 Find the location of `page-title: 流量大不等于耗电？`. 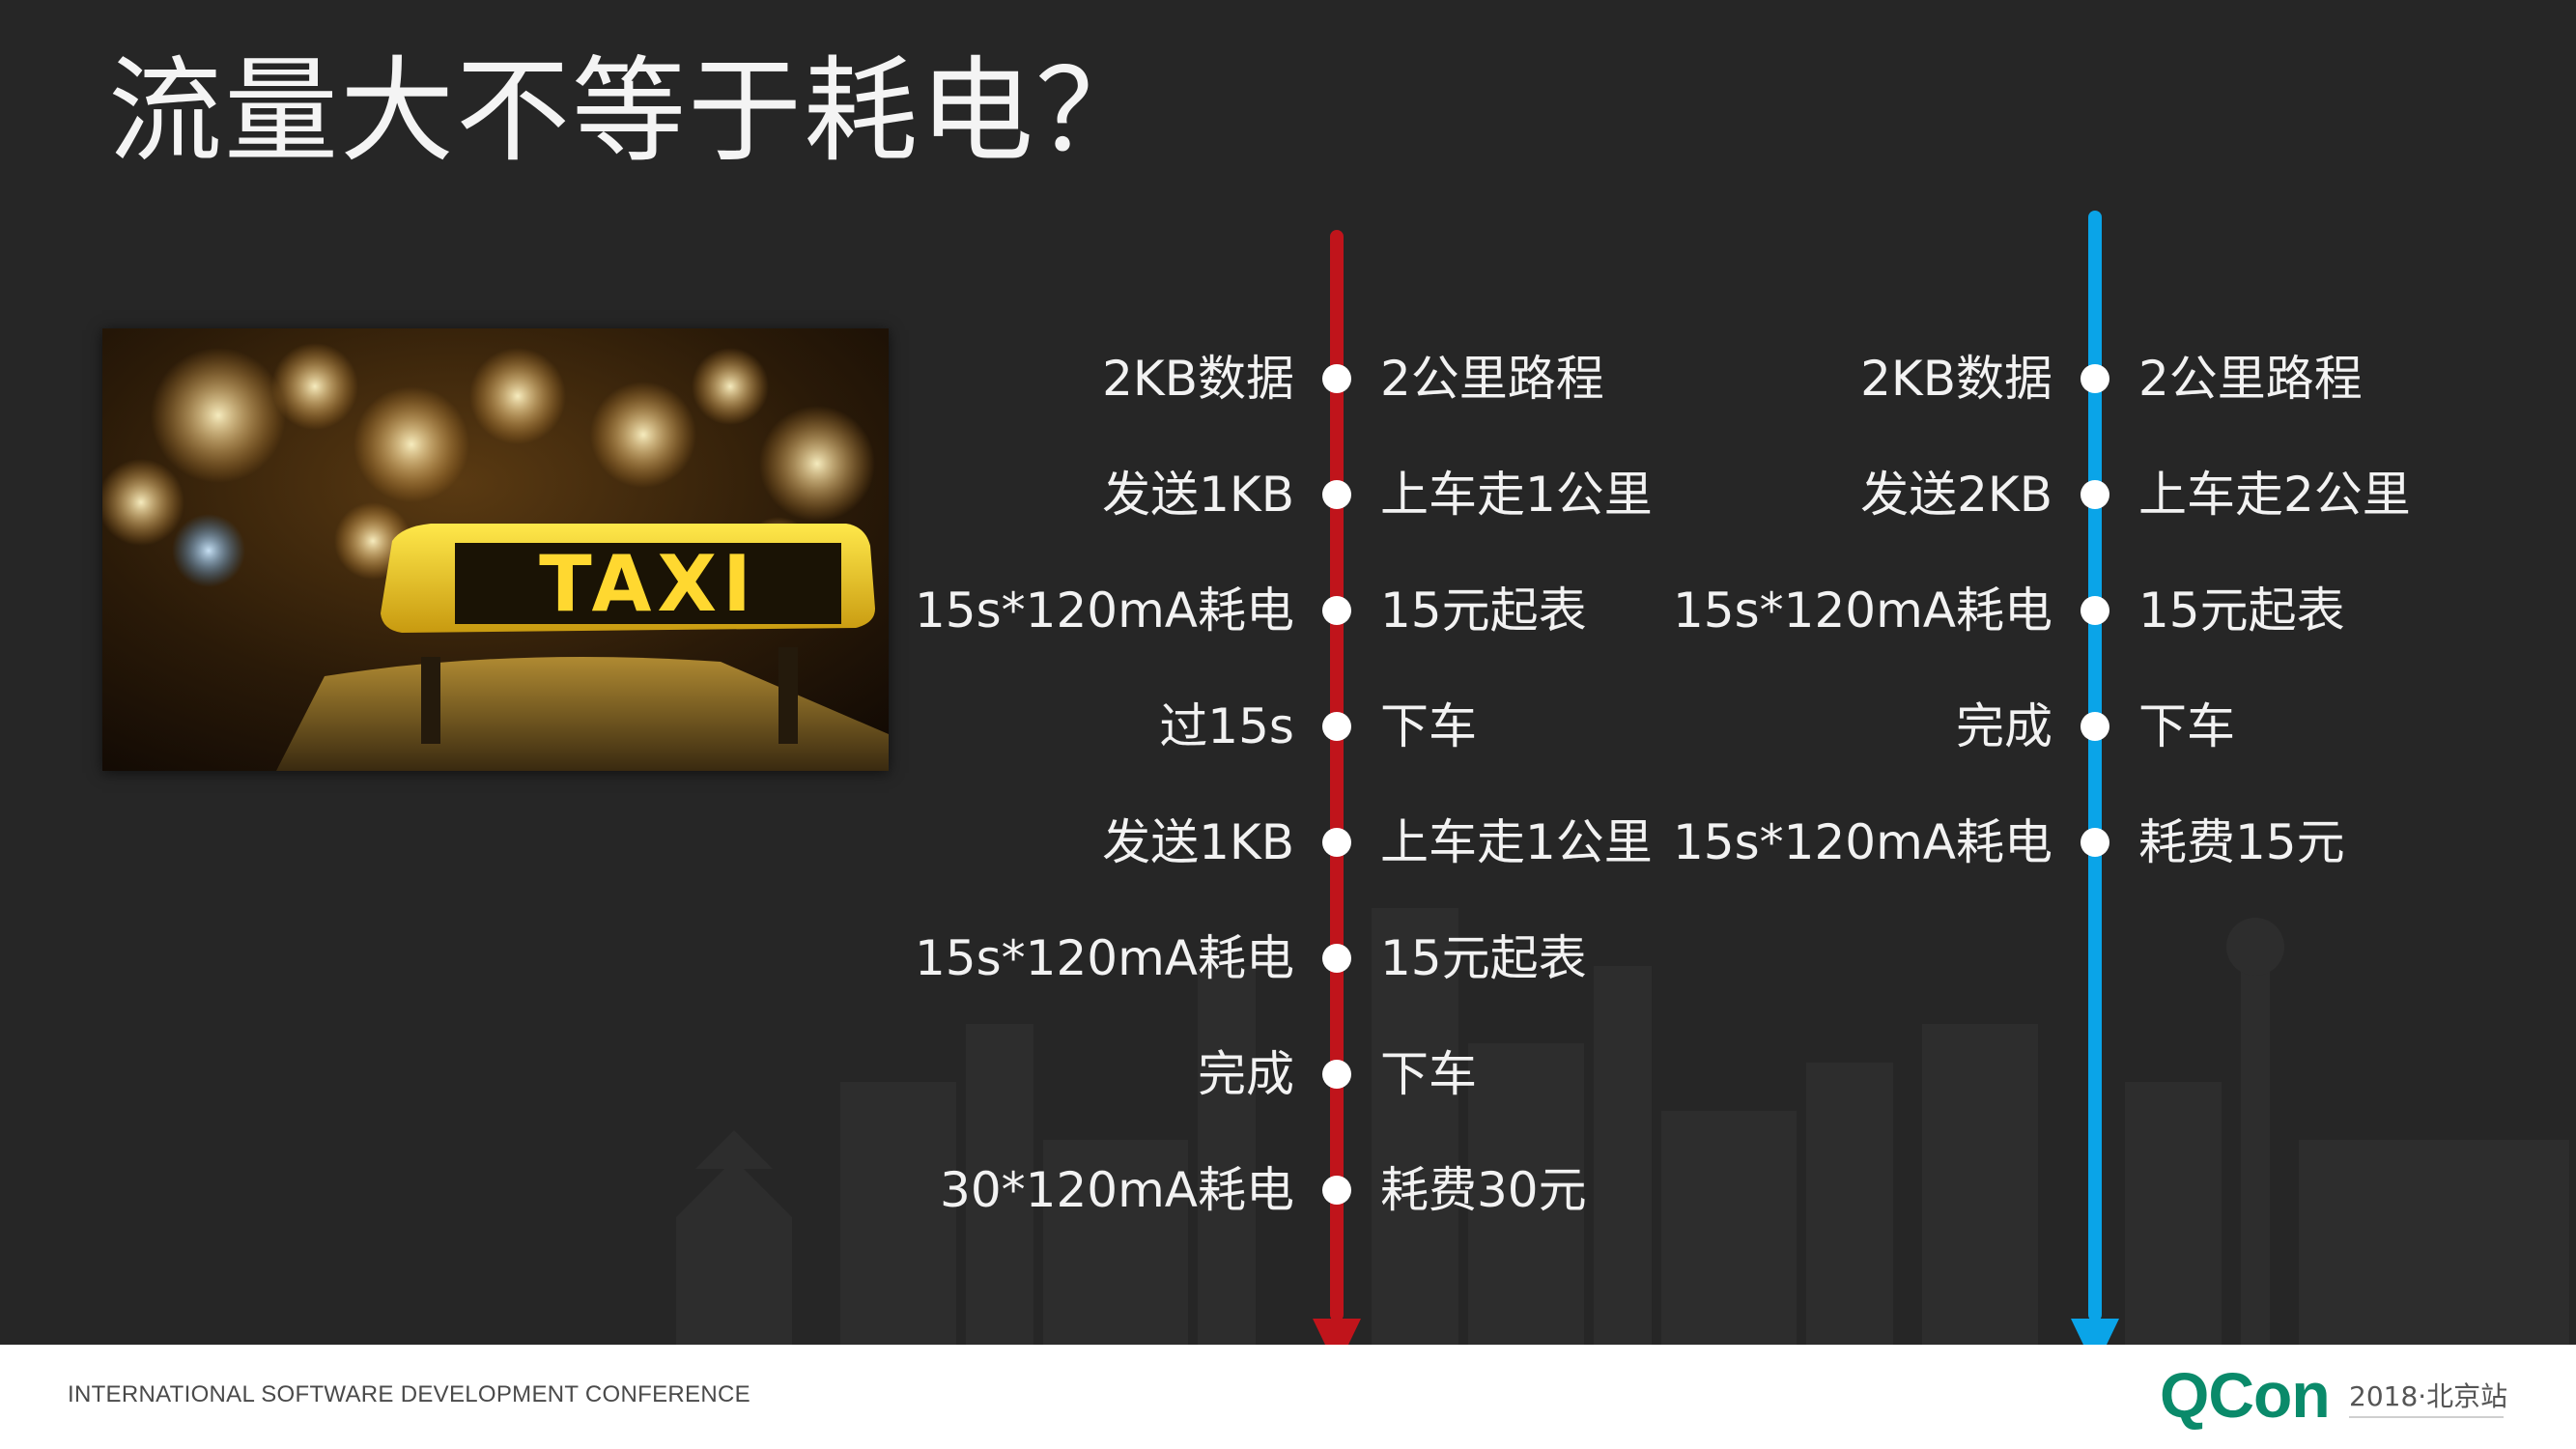

page-title: 流量大不等于耗电？ is located at coordinates (630, 111).